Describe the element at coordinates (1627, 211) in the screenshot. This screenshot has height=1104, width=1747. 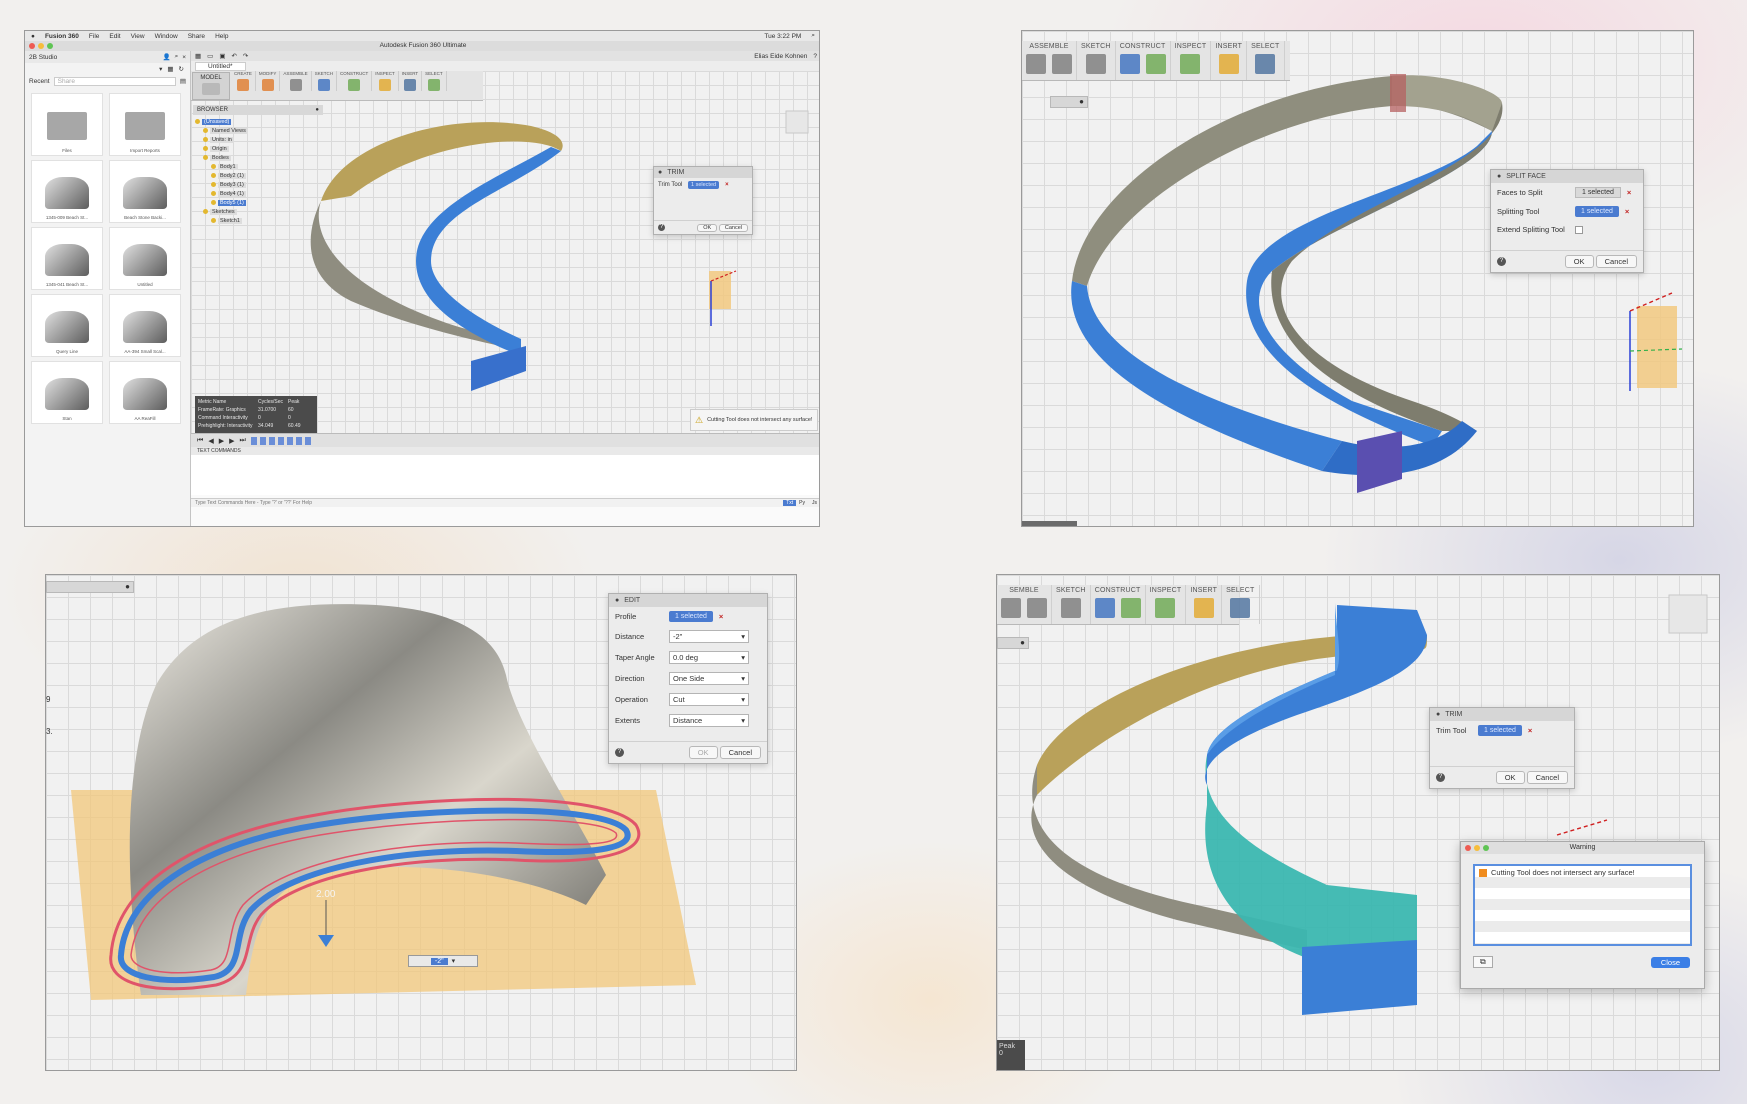
I see `clear-tool-icon: ×` at that location.